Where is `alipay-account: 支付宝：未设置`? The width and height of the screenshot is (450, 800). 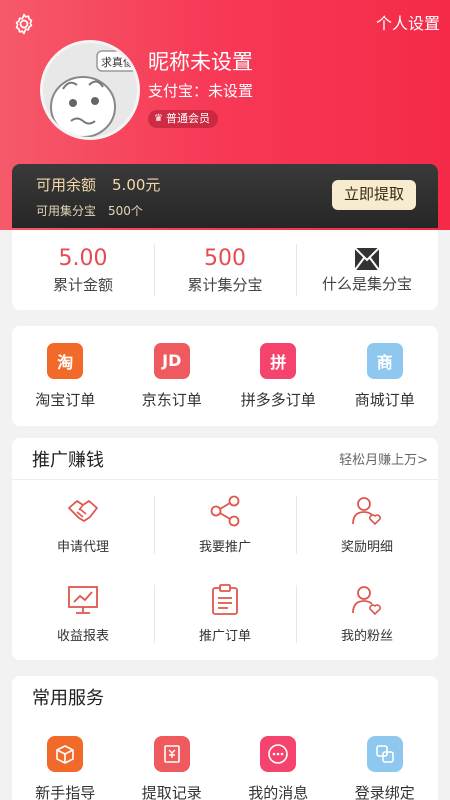 alipay-account: 支付宝：未设置 is located at coordinates (201, 91).